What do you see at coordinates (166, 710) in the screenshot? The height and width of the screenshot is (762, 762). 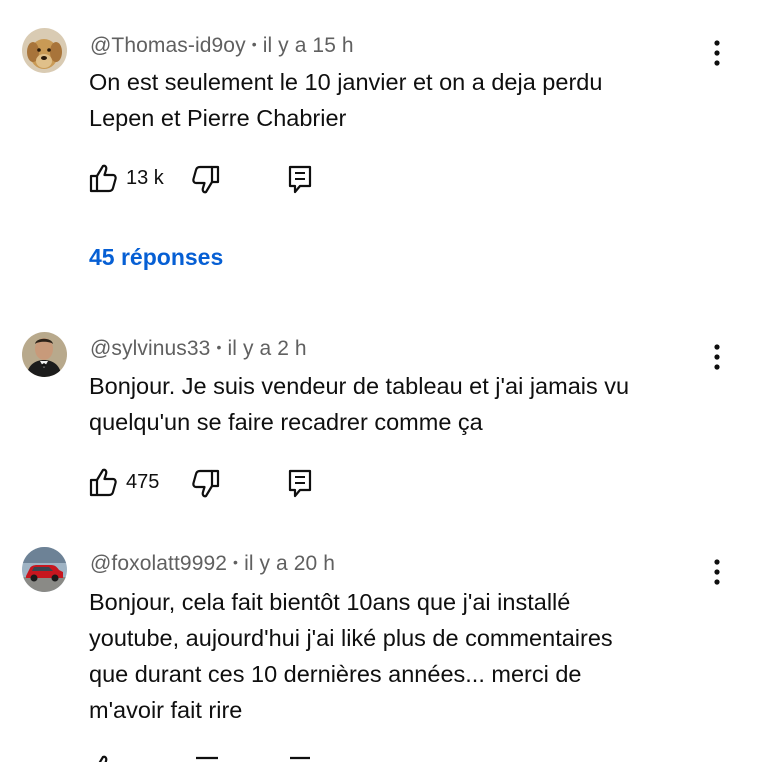 I see `comment-line: m'avoir fait rire` at bounding box center [166, 710].